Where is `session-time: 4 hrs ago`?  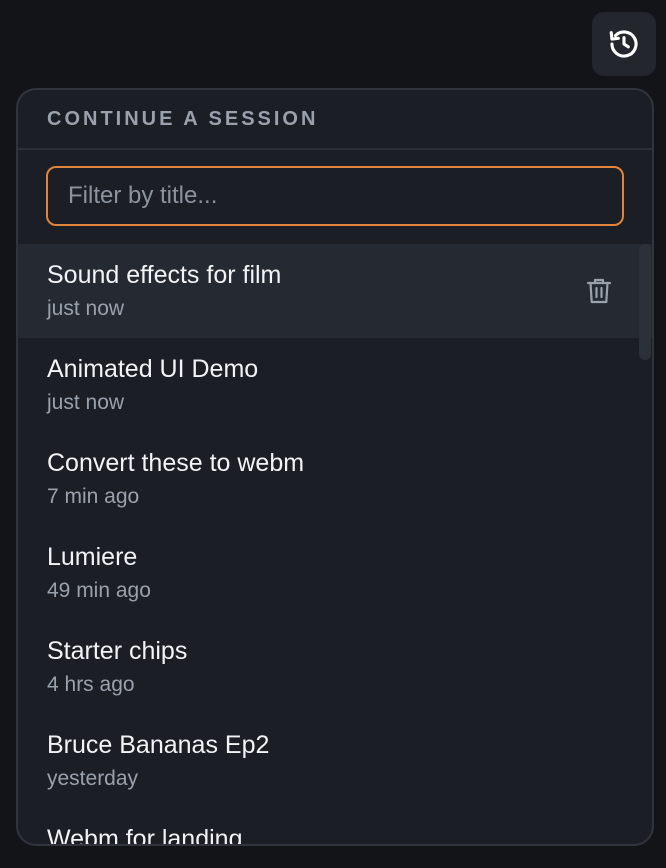 session-time: 4 hrs ago is located at coordinates (91, 684).